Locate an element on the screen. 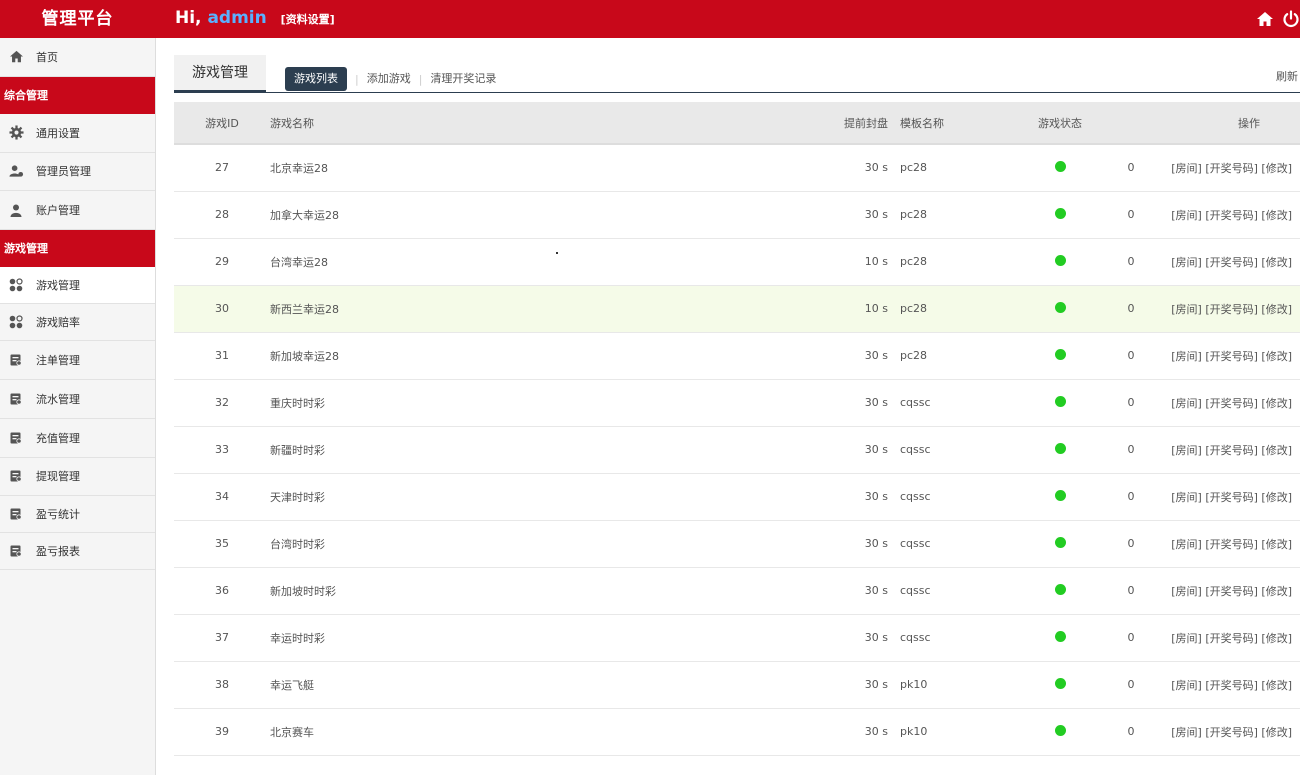  sidebar-item-admin-management: 管理员管理 is located at coordinates (77, 172).